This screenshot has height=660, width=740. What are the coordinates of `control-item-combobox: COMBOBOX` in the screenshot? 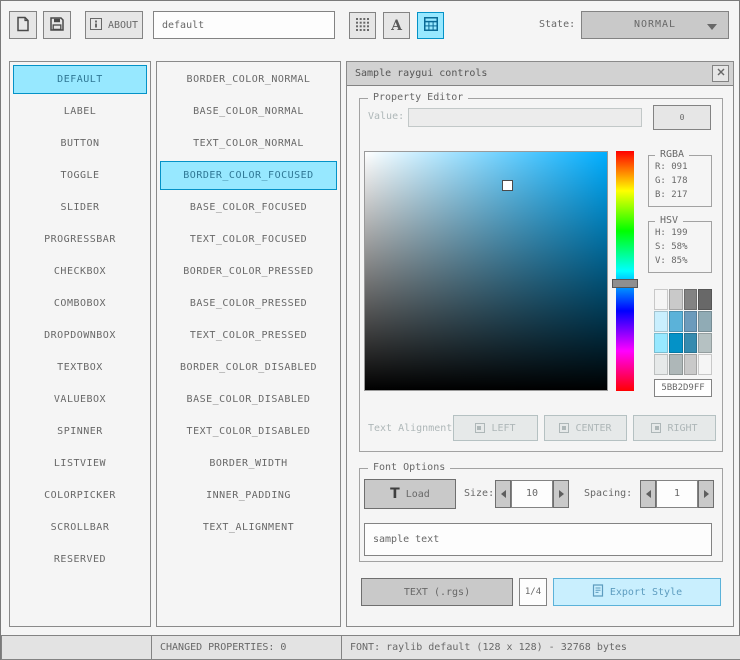 It's located at (80, 303).